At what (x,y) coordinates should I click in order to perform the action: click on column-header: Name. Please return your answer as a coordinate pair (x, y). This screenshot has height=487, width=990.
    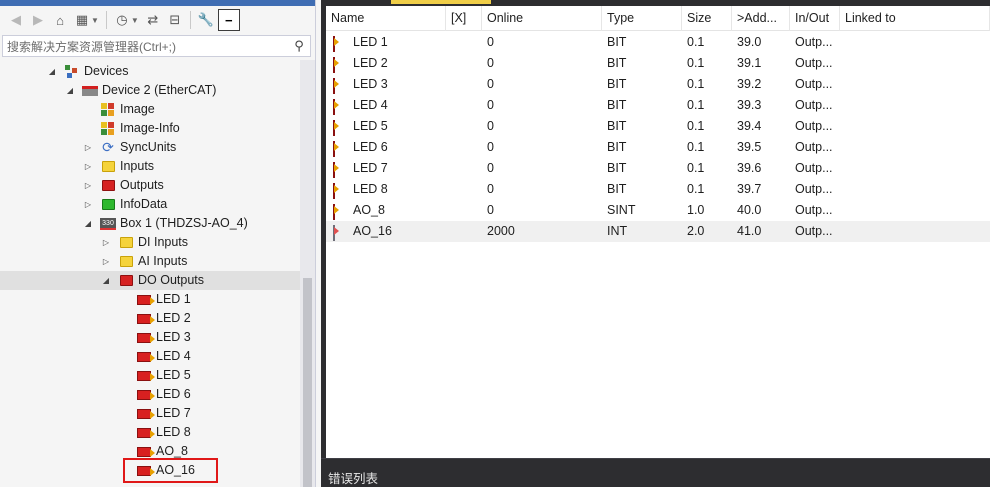
    Looking at the image, I should click on (386, 18).